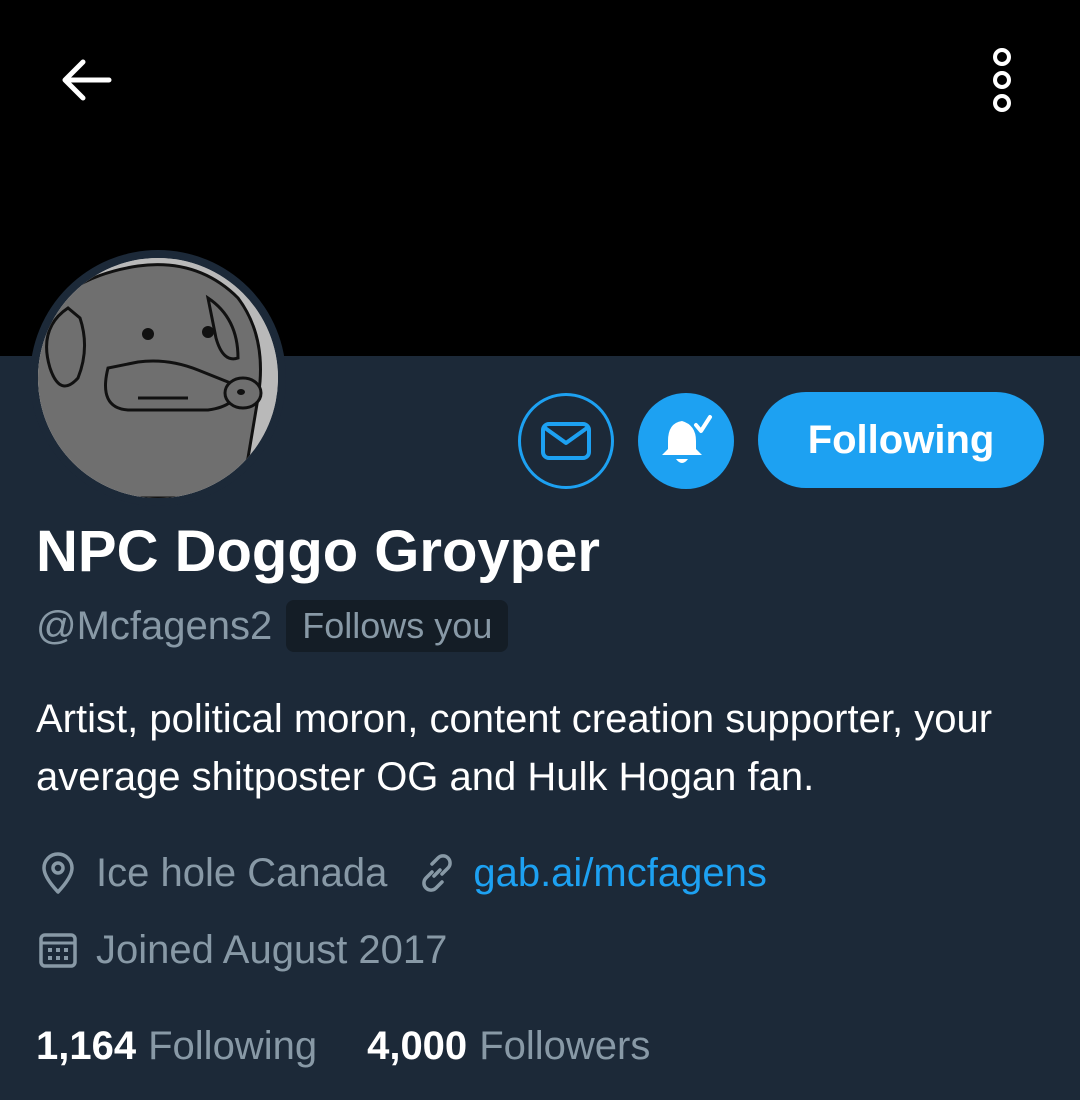 This screenshot has width=1080, height=1100. What do you see at coordinates (233, 1045) in the screenshot?
I see `following-label: Following` at bounding box center [233, 1045].